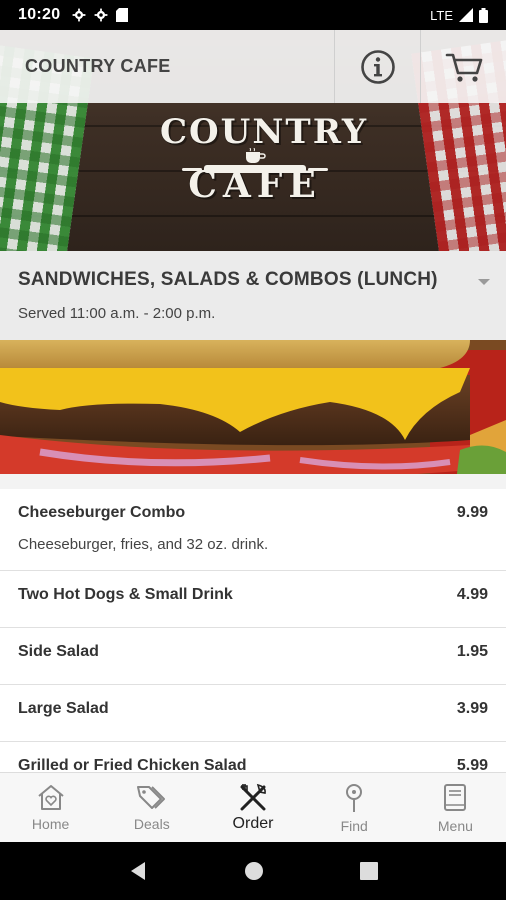 The image size is (506, 900). I want to click on menu-item-description: Cheeseburger, fries, and 32 oz. drink., so click(143, 544).